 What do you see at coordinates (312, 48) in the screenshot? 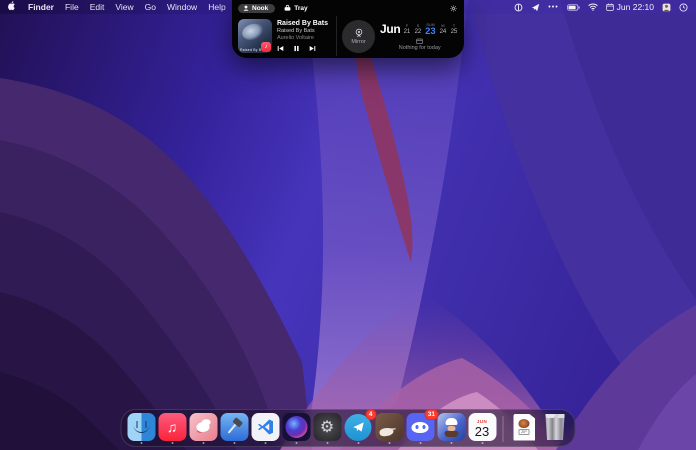
I see `next-track-icon` at bounding box center [312, 48].